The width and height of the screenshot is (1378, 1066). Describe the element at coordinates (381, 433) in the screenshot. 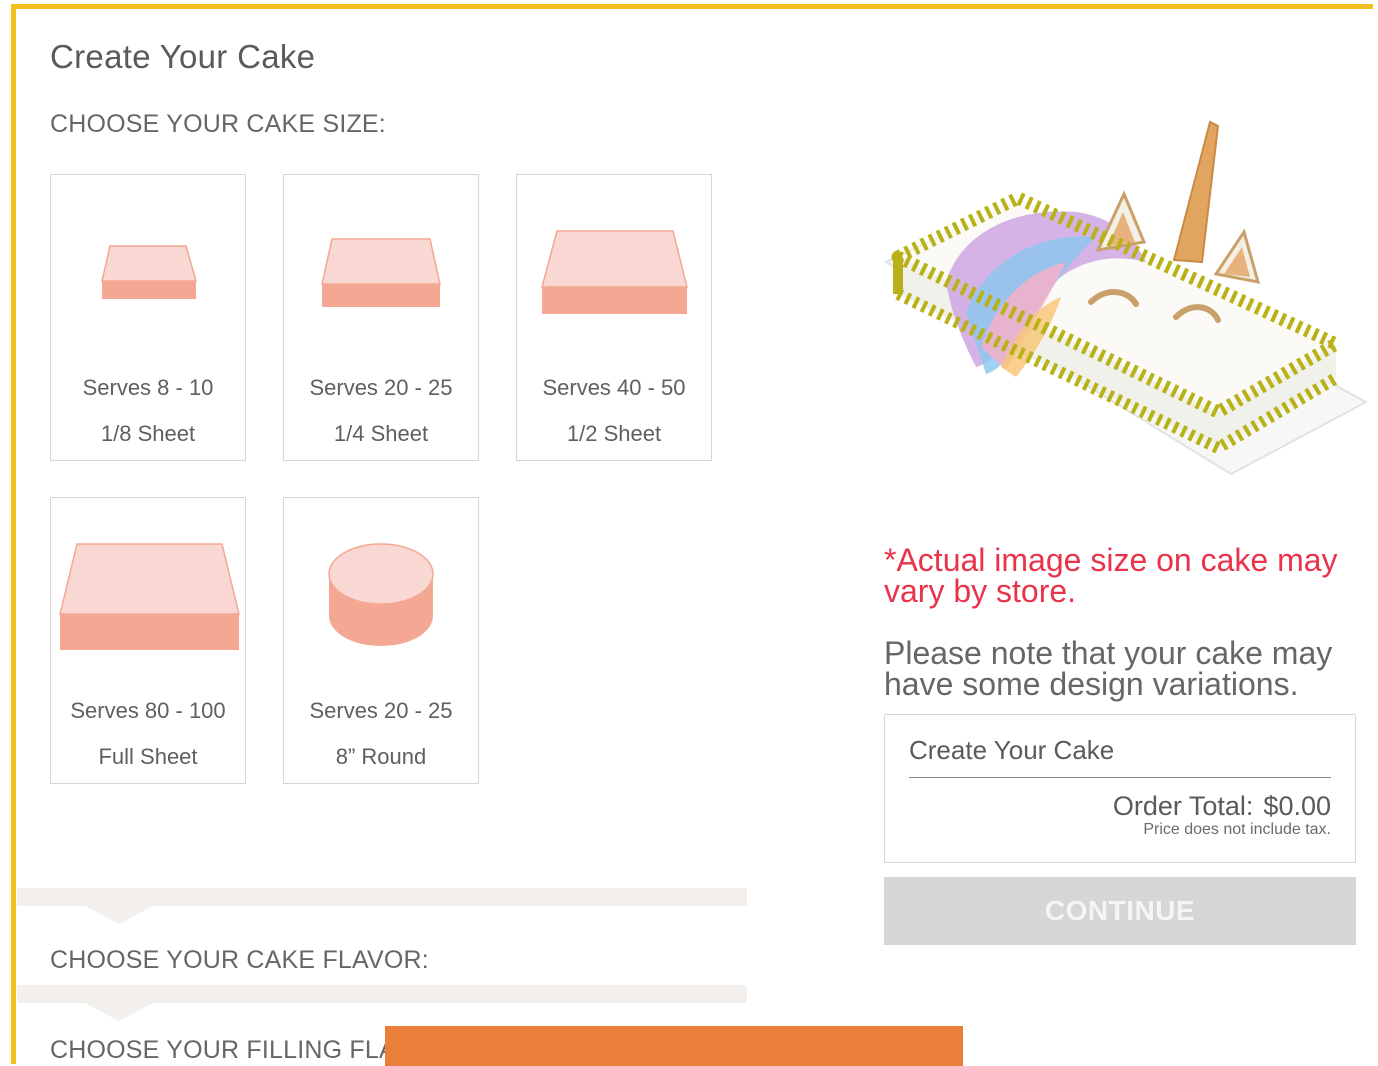

I see `size-name-label: 1/4 Sheet` at that location.